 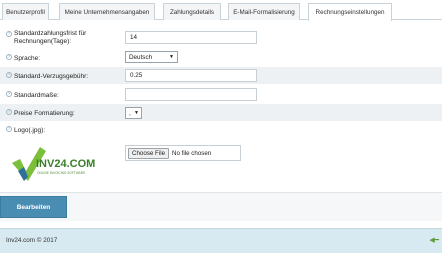 What do you see at coordinates (65, 164) in the screenshot?
I see `logo-text: INV24.COM` at bounding box center [65, 164].